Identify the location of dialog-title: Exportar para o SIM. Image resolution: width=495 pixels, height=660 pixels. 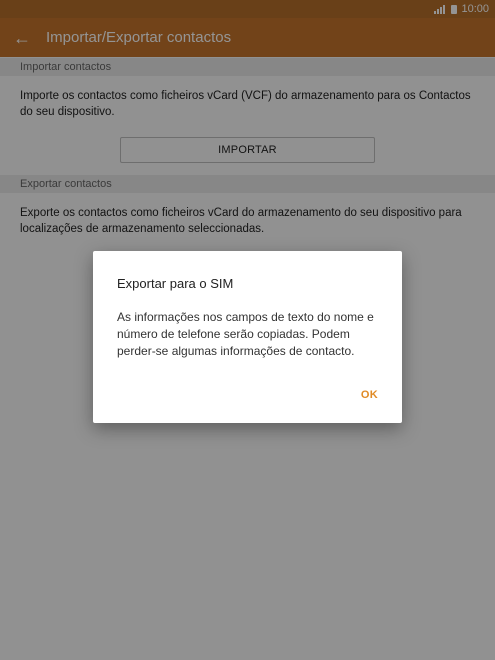
(175, 283).